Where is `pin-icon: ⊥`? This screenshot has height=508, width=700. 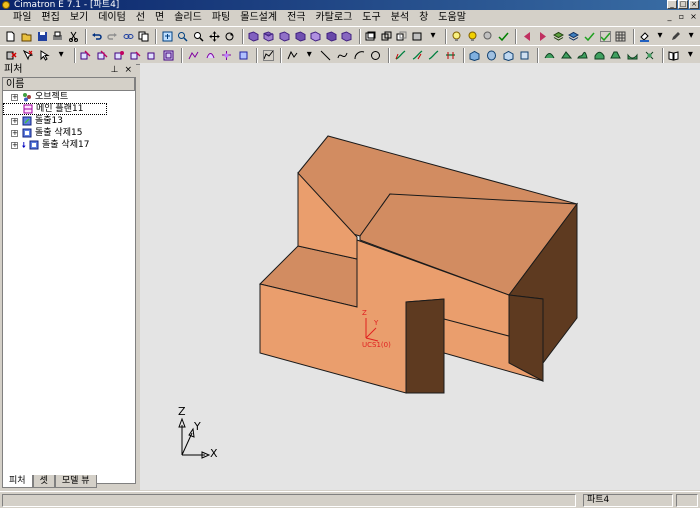
pin-icon: ⊥ is located at coordinates (115, 70).